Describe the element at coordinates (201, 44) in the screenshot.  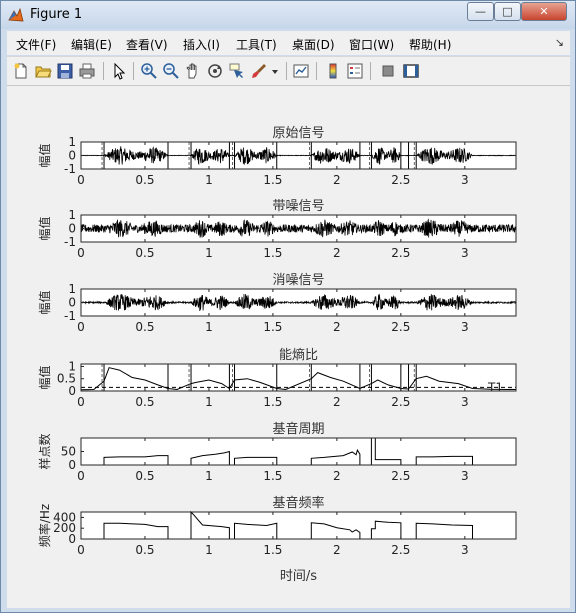
I see `menu-insert: 插入(I)` at that location.